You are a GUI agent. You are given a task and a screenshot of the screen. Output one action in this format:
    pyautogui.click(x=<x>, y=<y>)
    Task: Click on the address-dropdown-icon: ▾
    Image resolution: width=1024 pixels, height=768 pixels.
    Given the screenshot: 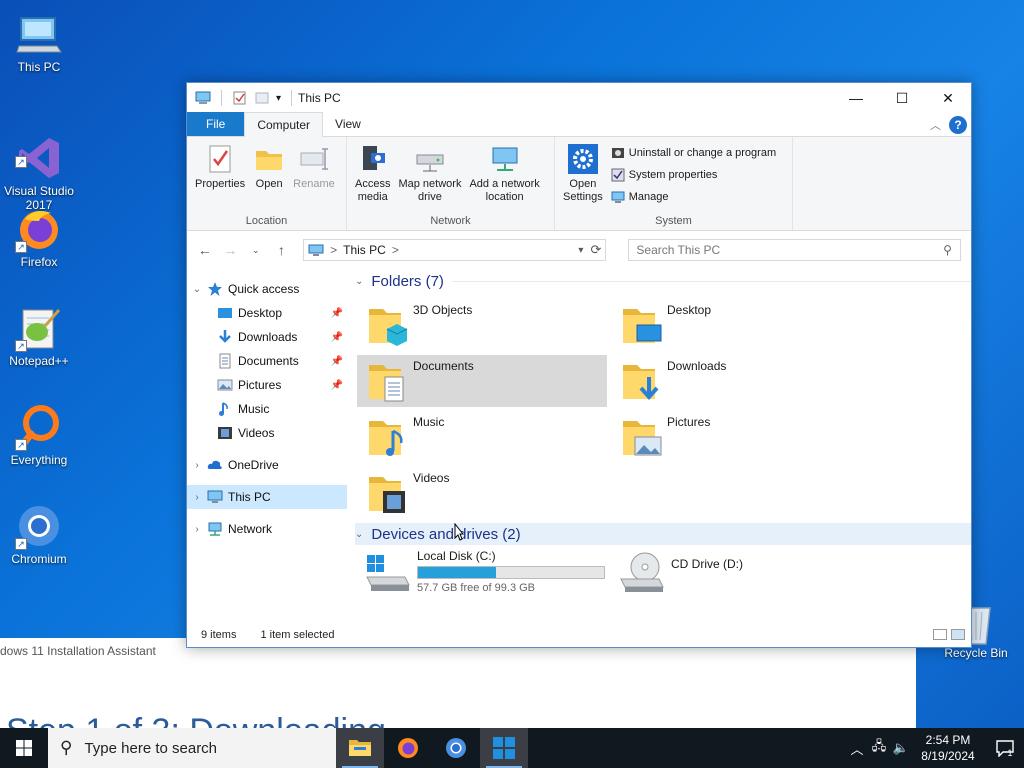 What is the action you would take?
    pyautogui.click(x=580, y=250)
    